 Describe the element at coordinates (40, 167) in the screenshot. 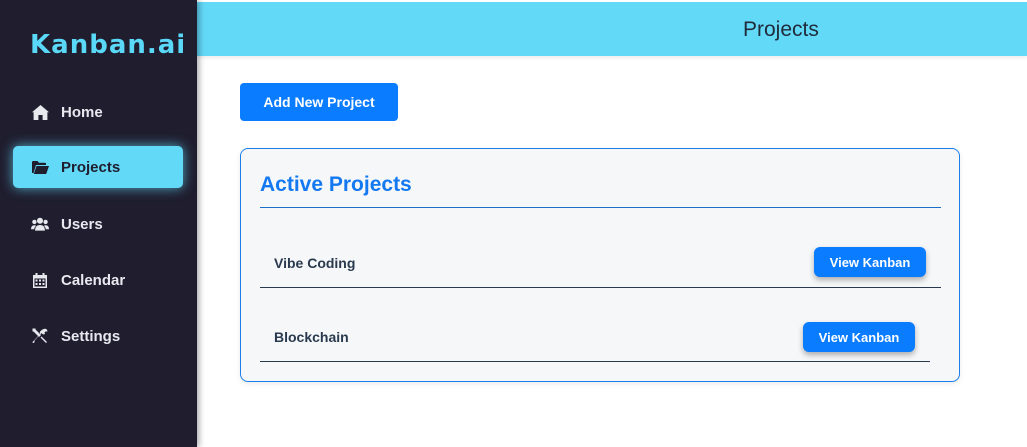

I see `folder-open-icon` at that location.